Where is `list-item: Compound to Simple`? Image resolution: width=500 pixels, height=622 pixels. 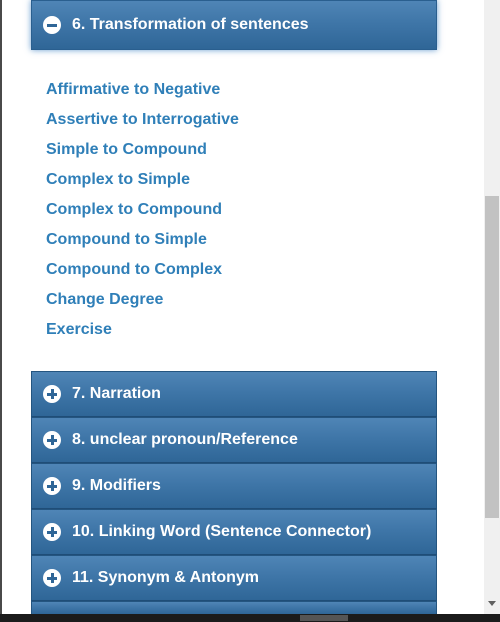
list-item: Compound to Simple is located at coordinates (142, 243).